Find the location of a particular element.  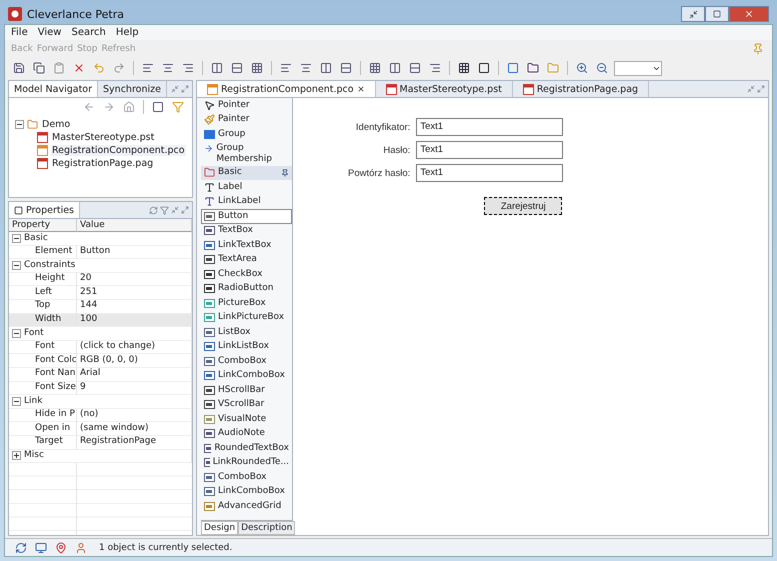

category-row: Basic is located at coordinates (100, 239).